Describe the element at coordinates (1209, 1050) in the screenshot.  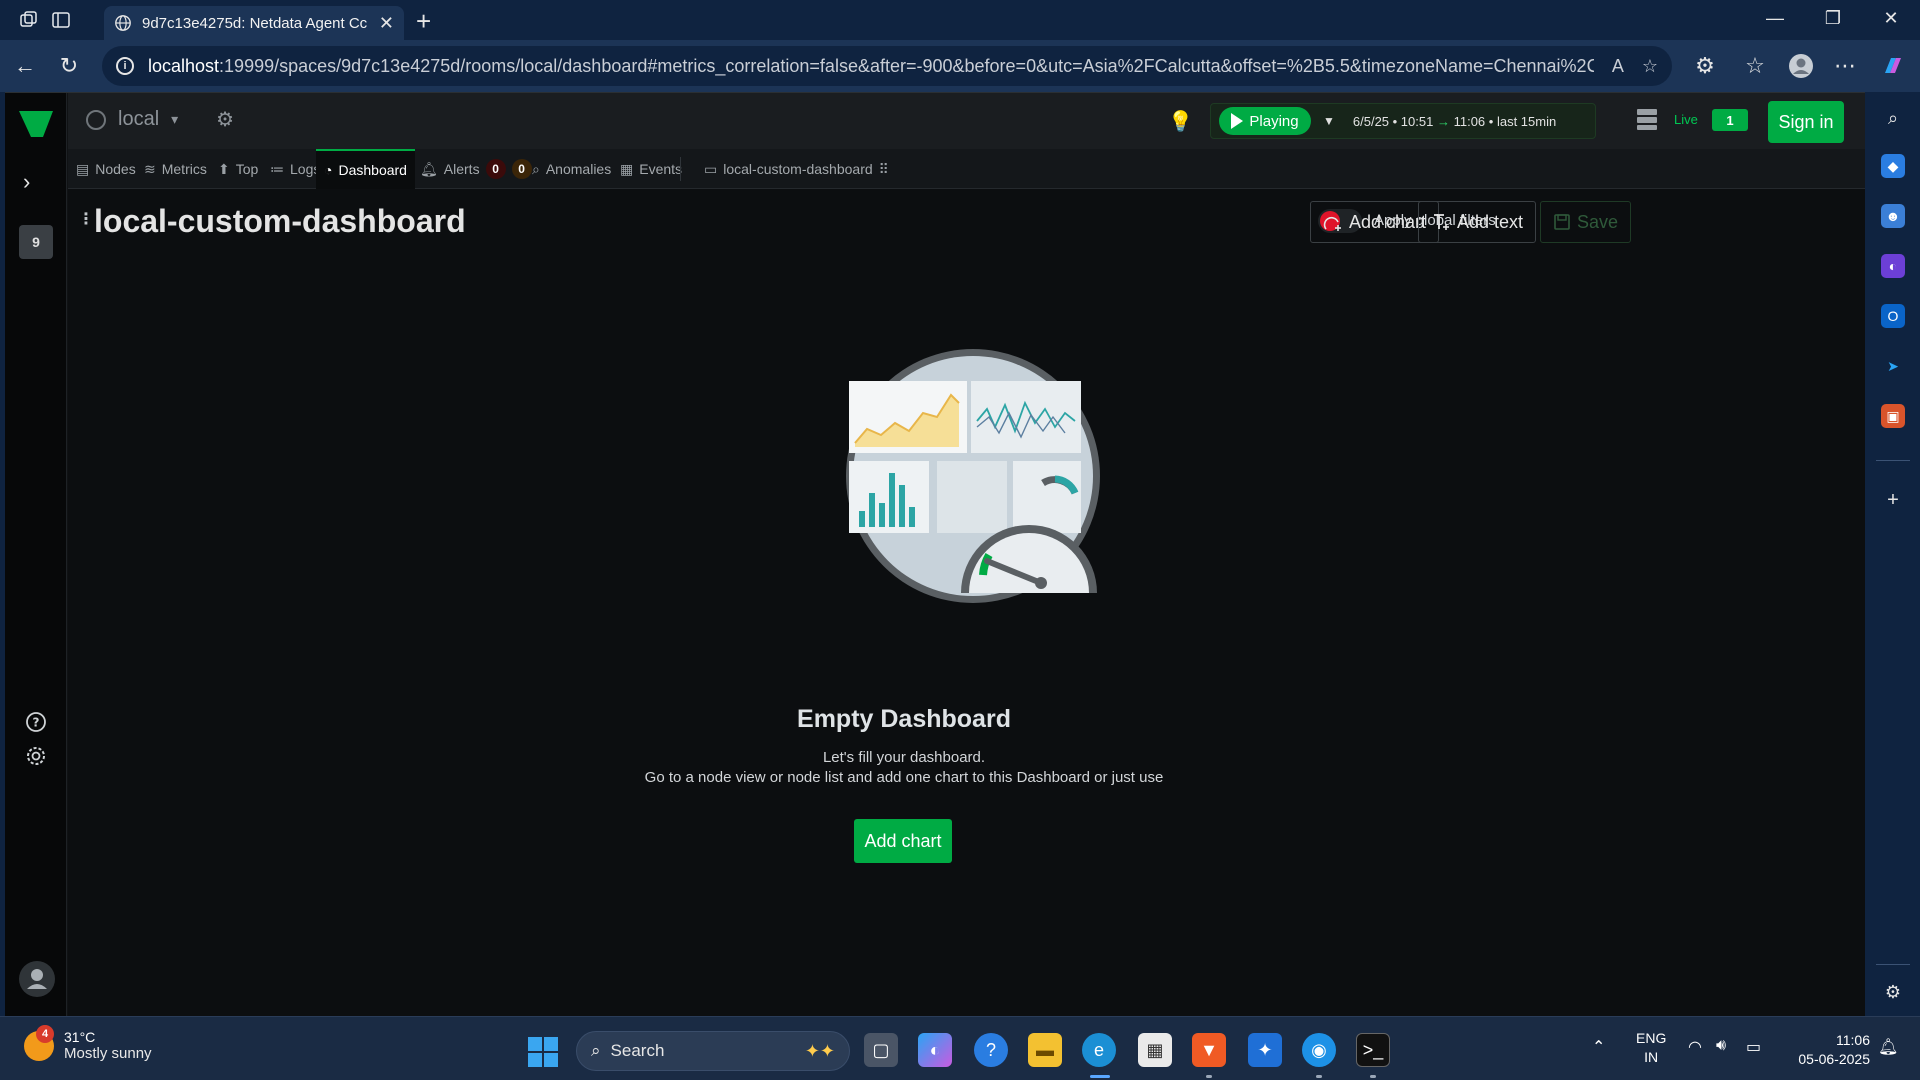
I see `brave-icon: ▼` at that location.